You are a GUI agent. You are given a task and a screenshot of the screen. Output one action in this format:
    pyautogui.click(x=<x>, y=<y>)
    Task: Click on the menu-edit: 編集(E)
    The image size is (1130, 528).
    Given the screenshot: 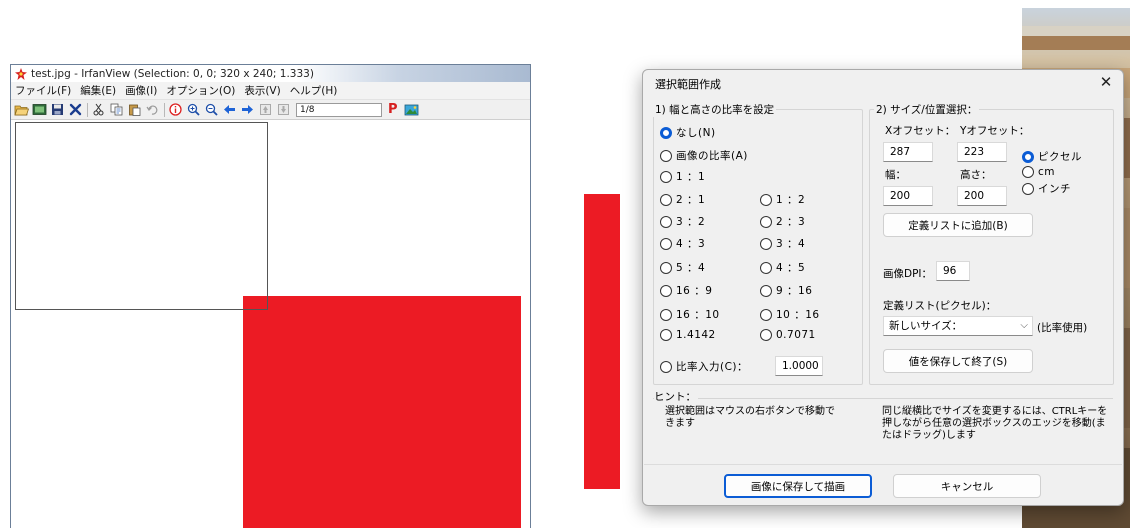 What is the action you would take?
    pyautogui.click(x=98, y=90)
    